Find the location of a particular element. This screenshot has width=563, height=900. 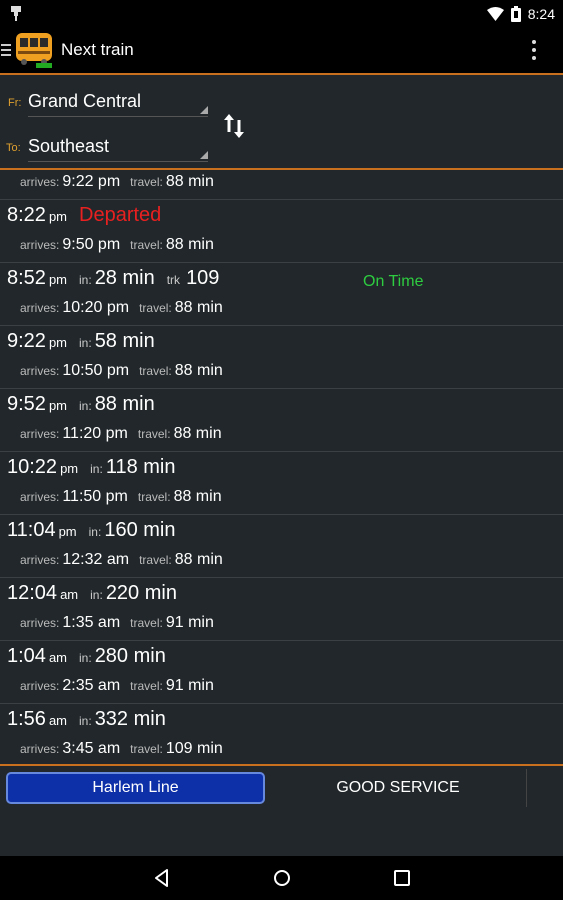

train-arrival-info: arrives: 9:22 pm travel: 88 min is located at coordinates (117, 182).